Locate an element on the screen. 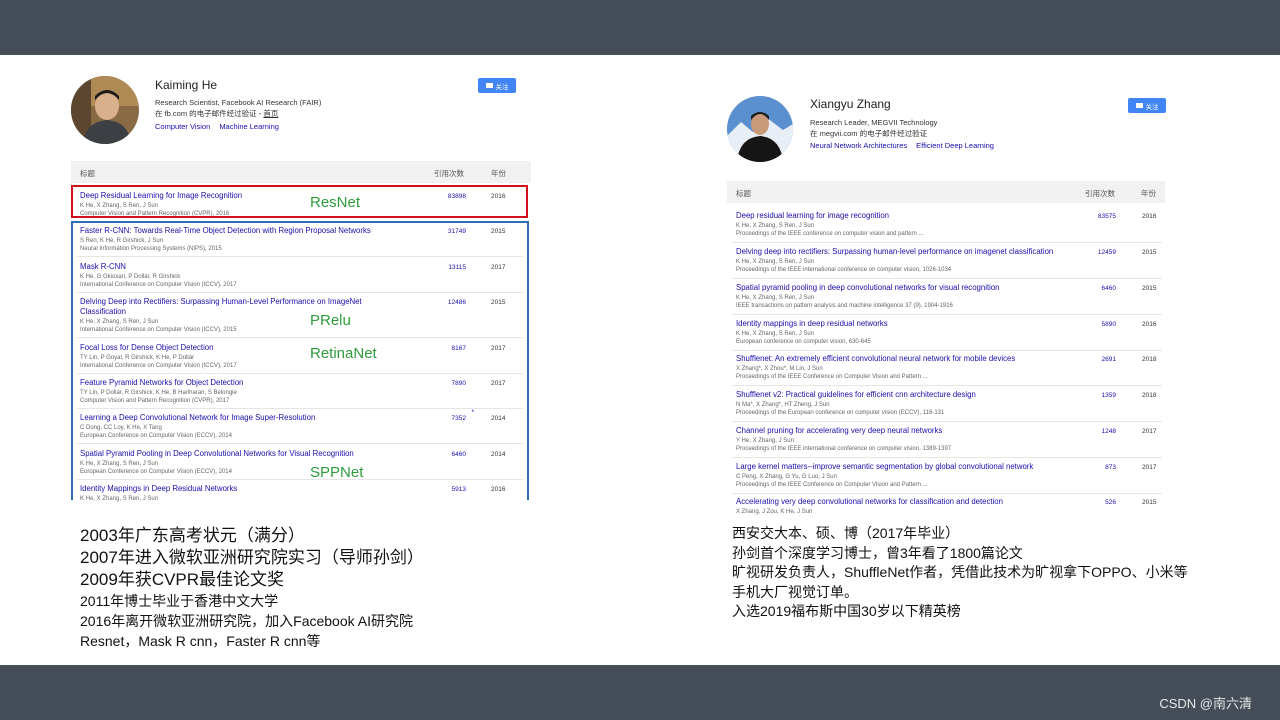 The height and width of the screenshot is (720, 1280). label-resnet: ResNet is located at coordinates (335, 202).